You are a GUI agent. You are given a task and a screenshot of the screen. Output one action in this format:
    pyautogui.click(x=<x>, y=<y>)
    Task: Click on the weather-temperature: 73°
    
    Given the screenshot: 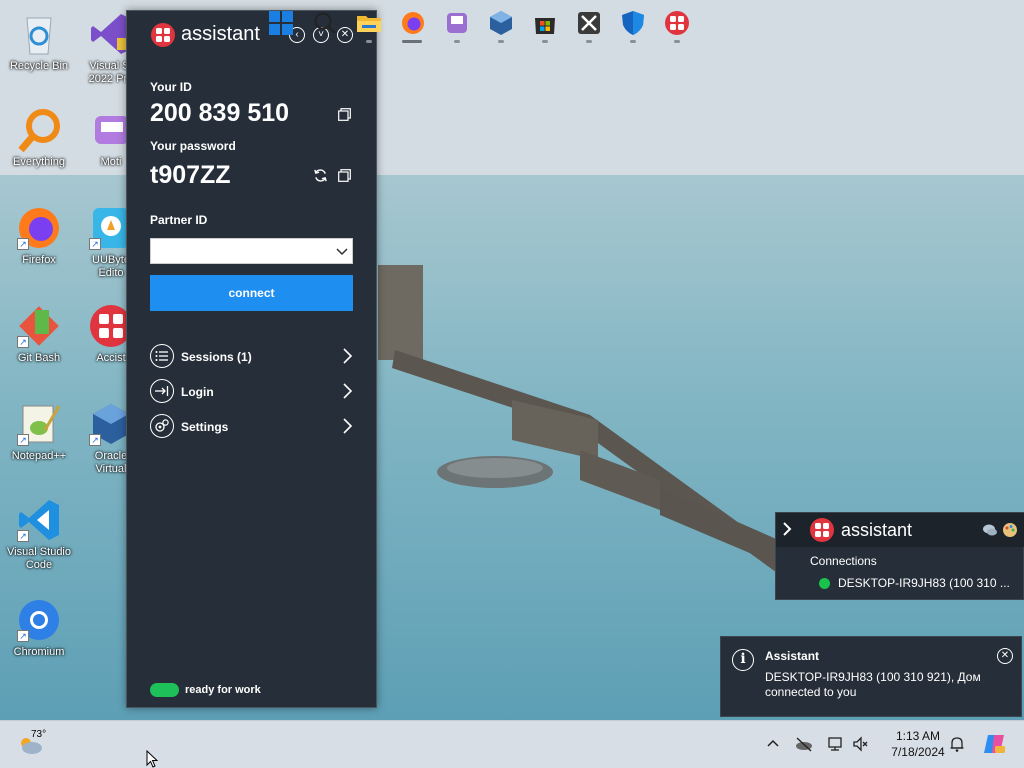 What is the action you would take?
    pyautogui.click(x=39, y=734)
    